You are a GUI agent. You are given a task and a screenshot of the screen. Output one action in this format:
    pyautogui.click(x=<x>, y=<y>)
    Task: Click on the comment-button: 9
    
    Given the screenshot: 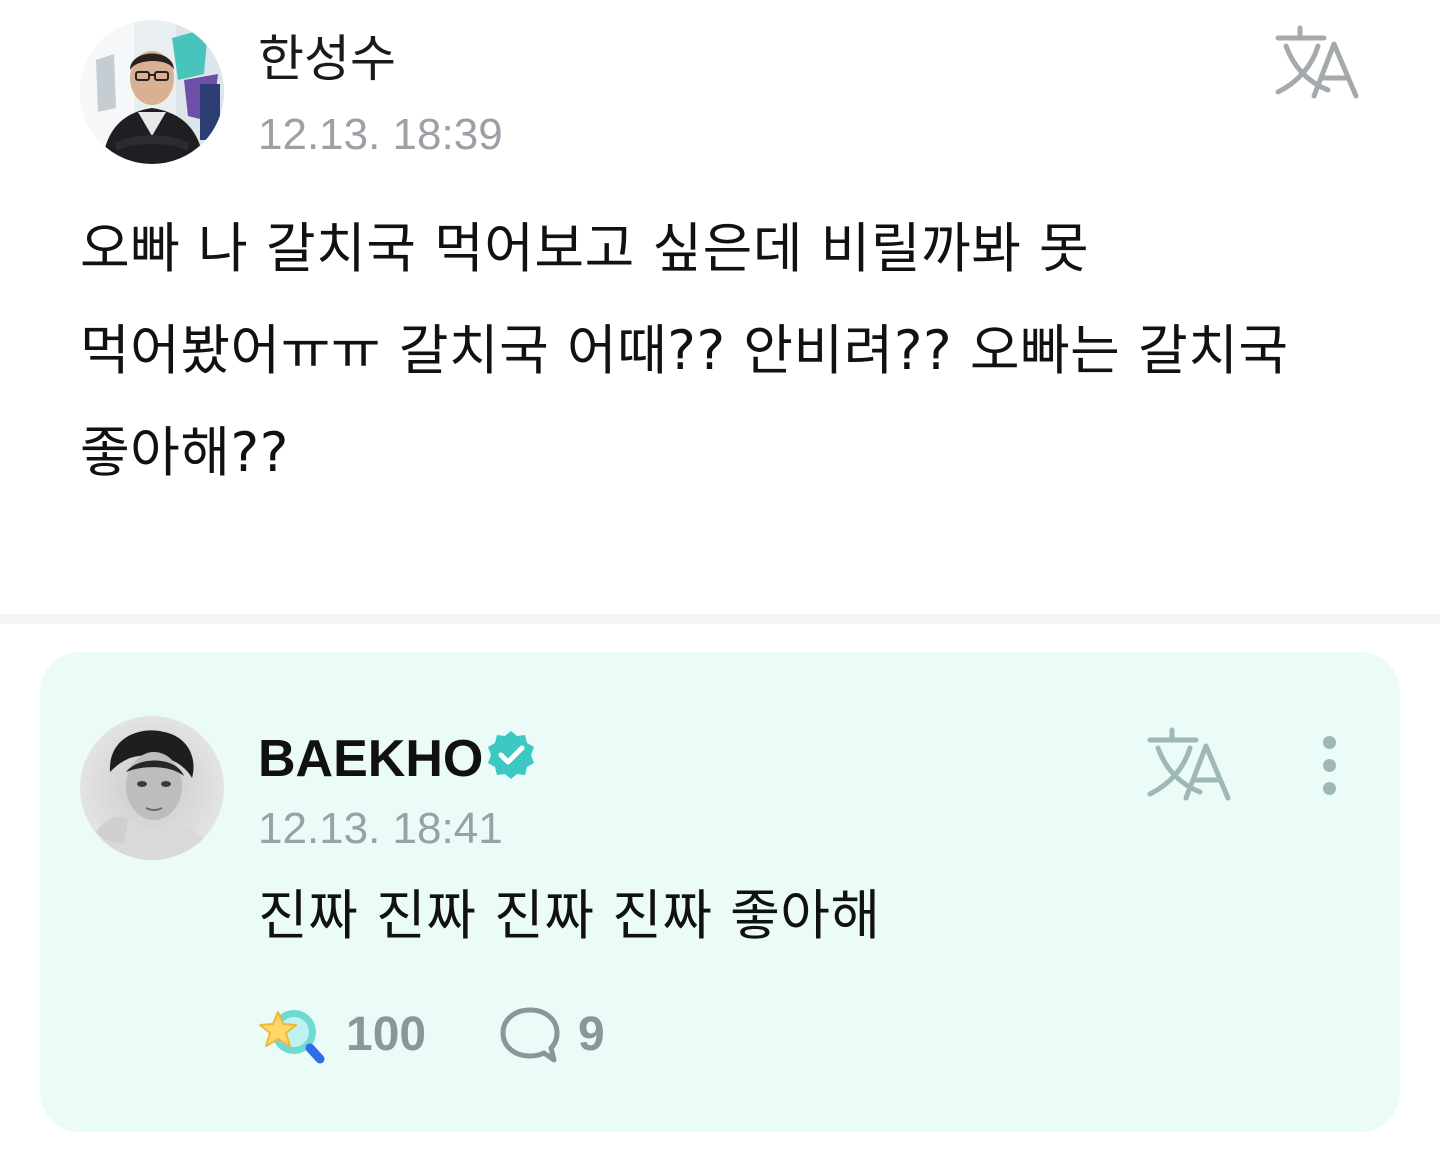 What is the action you would take?
    pyautogui.click(x=573, y=1035)
    